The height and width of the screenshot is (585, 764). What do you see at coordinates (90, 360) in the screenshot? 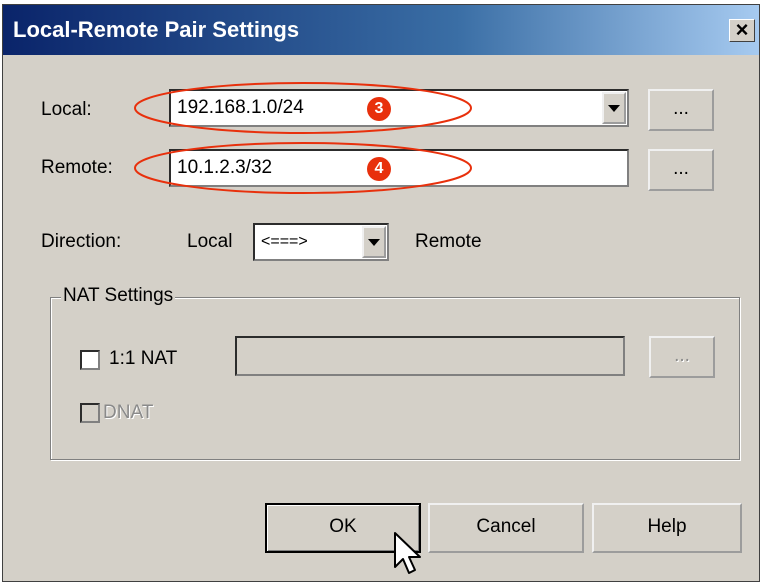
I see `one-to-one-nat-checkbox` at bounding box center [90, 360].